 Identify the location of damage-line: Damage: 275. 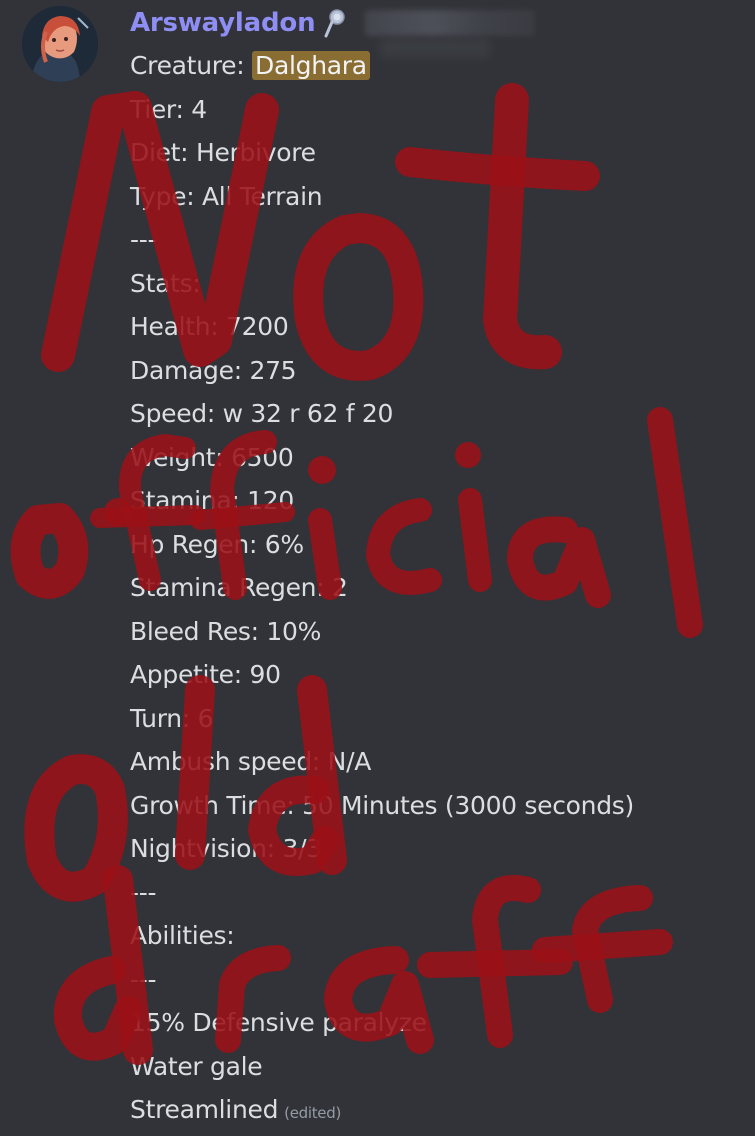
(213, 370).